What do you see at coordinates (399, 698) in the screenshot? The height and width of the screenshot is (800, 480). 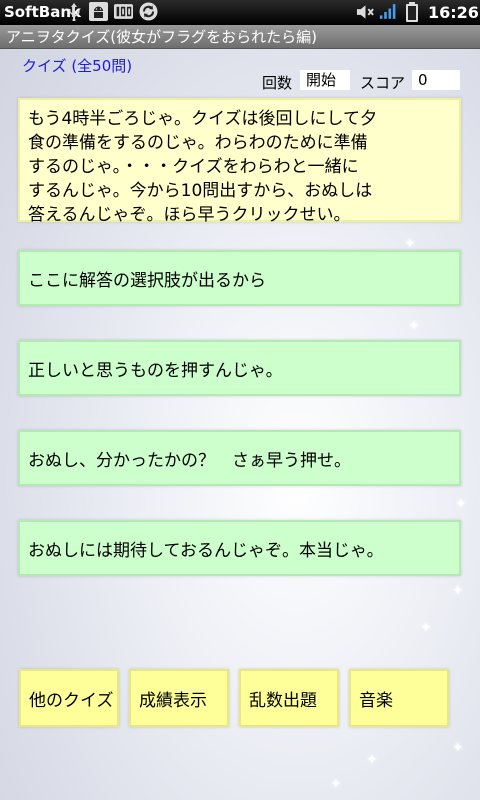 I see `music-button: 音楽` at bounding box center [399, 698].